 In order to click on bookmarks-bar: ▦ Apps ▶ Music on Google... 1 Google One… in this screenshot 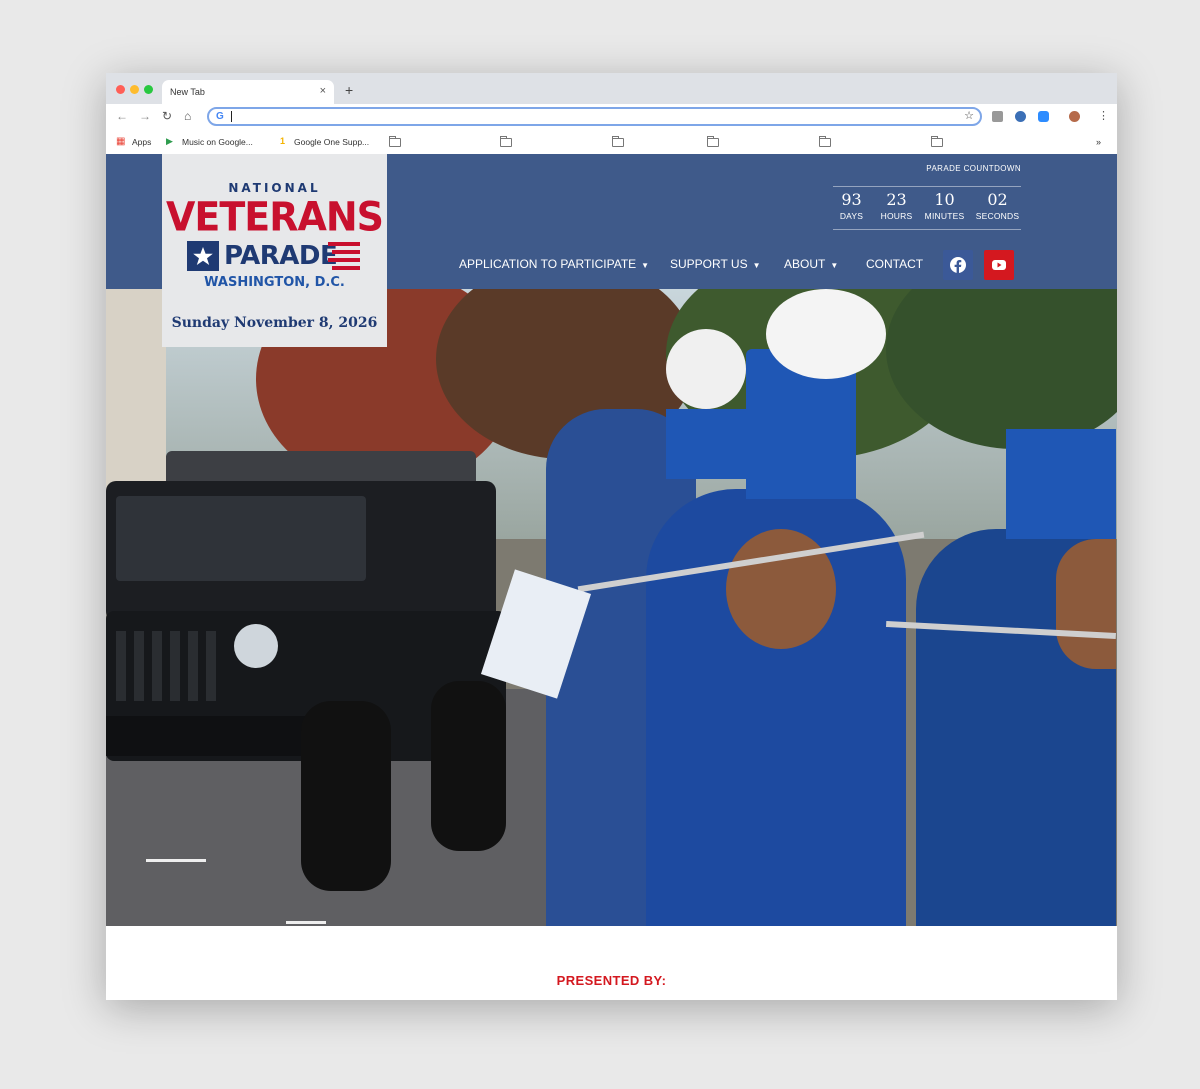, I will do `click(611, 143)`.